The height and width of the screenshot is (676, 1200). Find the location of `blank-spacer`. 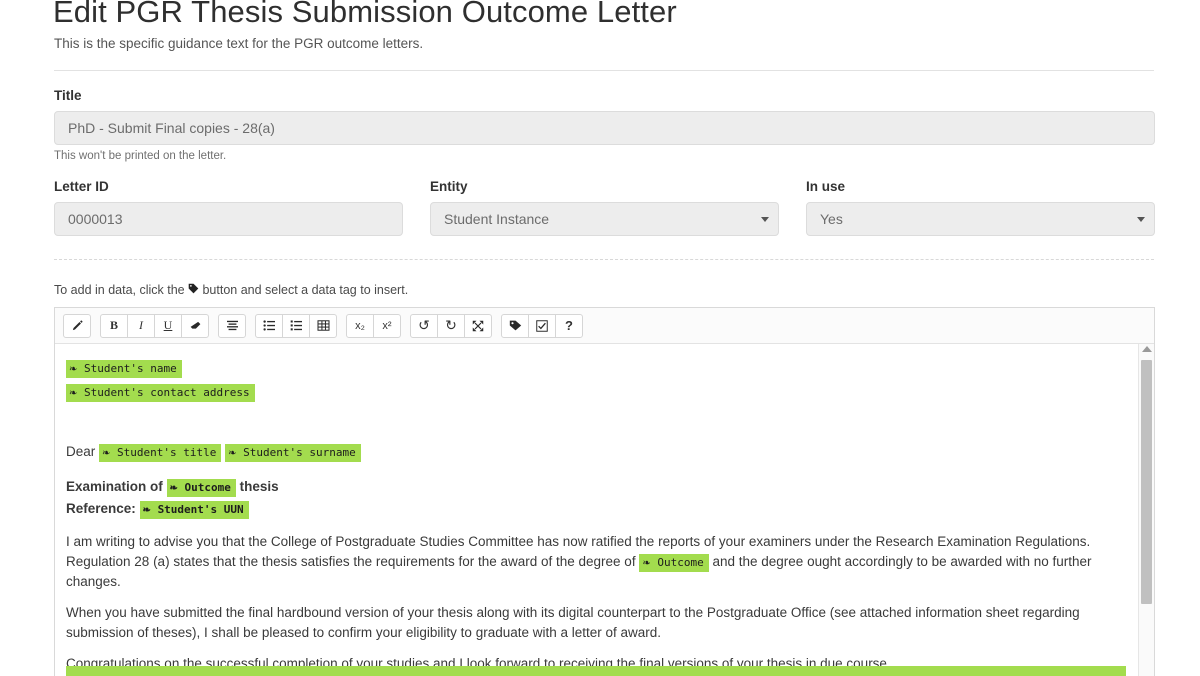

blank-spacer is located at coordinates (596, 424).